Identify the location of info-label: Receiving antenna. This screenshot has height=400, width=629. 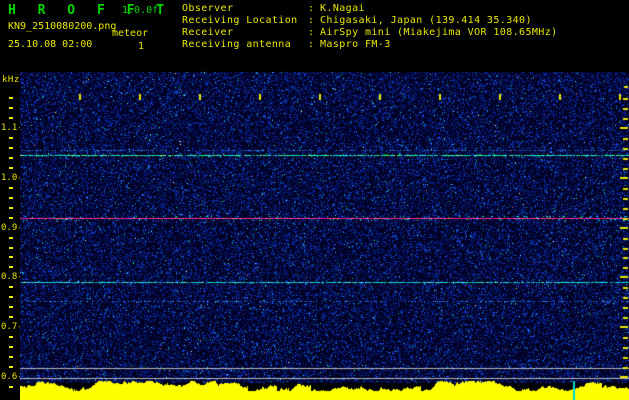
(237, 44).